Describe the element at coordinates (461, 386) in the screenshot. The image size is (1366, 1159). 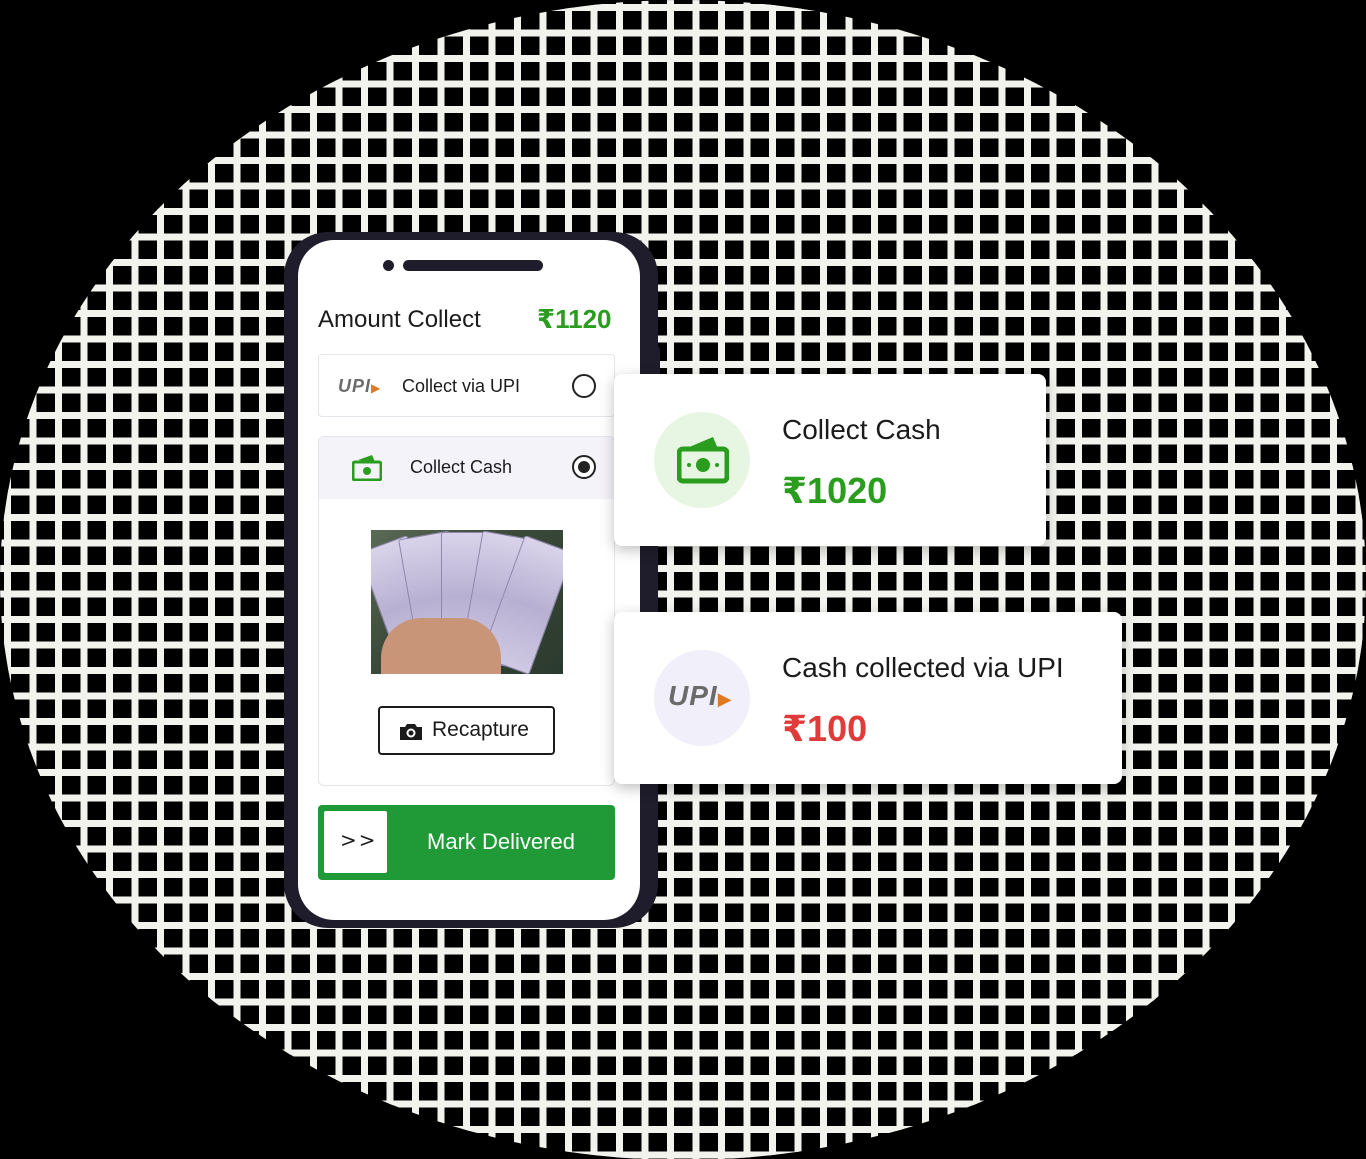
I see `upi-option-label: Collect via UPI` at that location.